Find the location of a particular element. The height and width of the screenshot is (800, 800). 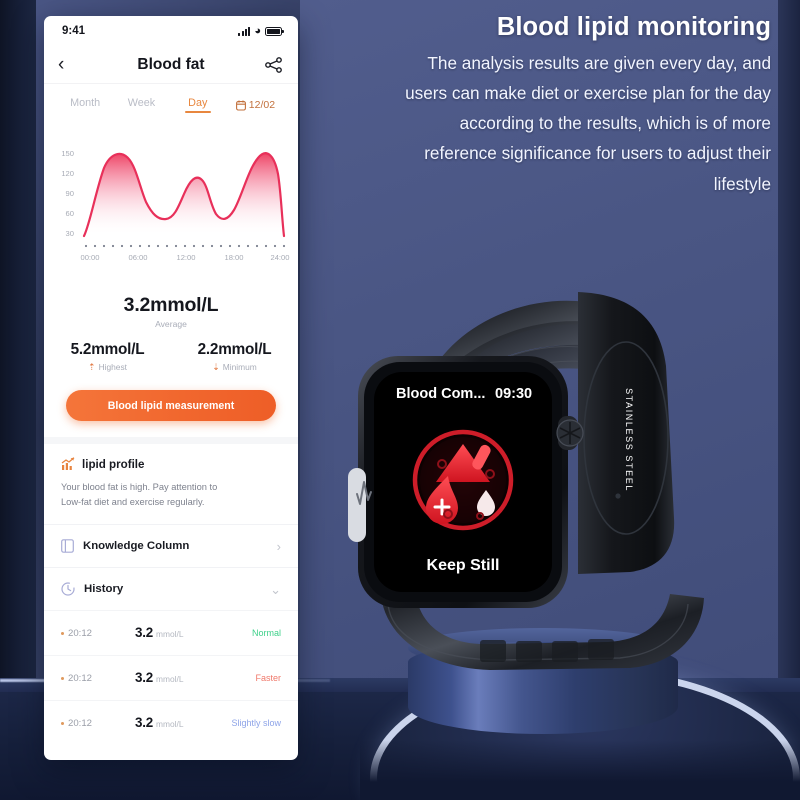

cta-container: Blood lipid measurement is located at coordinates (171, 407).